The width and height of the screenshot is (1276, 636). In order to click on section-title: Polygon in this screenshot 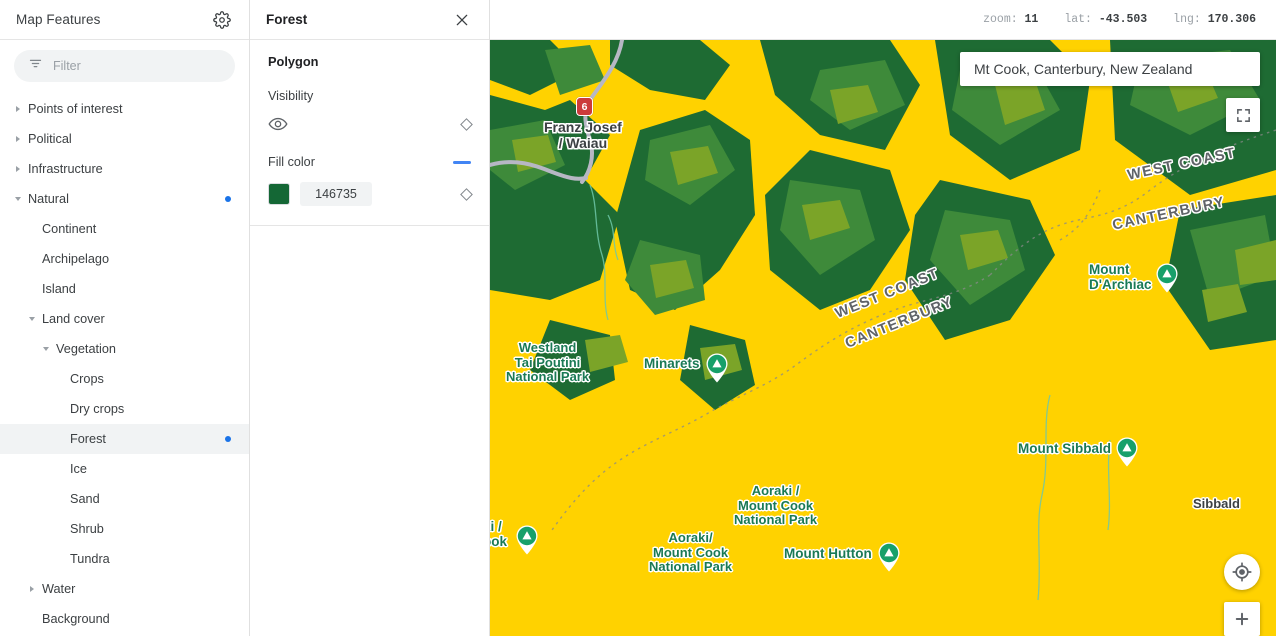, I will do `click(293, 61)`.